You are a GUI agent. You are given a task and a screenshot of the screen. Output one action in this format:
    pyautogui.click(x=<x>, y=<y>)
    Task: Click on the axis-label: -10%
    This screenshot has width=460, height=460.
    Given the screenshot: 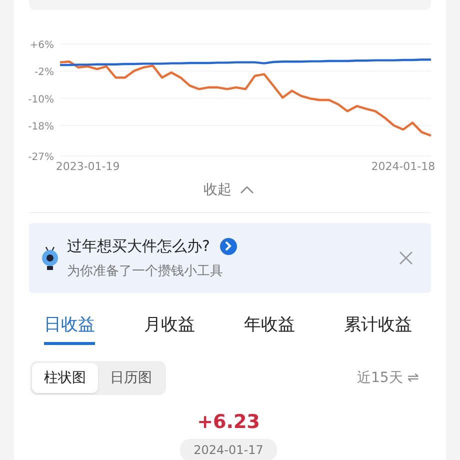 What is the action you would take?
    pyautogui.click(x=41, y=100)
    